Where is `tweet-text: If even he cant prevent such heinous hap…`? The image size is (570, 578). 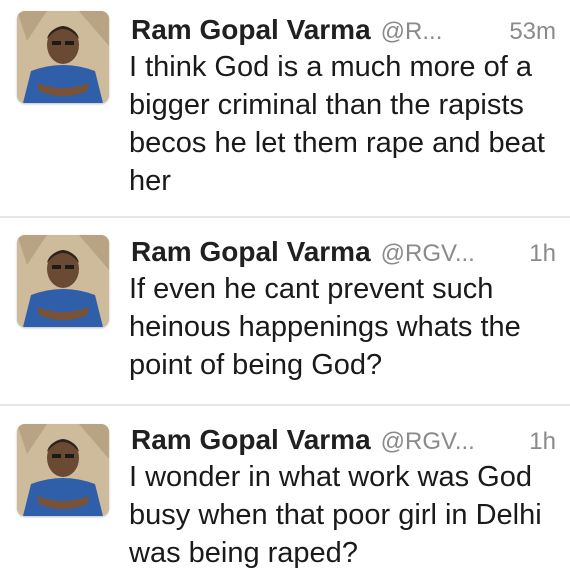 tweet-text: If even he cant prevent such heinous hap… is located at coordinates (325, 327).